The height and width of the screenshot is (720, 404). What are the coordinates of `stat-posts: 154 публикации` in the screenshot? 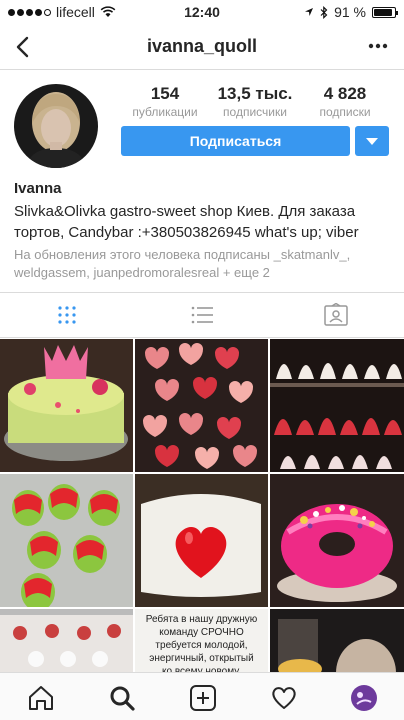 It's located at (165, 101).